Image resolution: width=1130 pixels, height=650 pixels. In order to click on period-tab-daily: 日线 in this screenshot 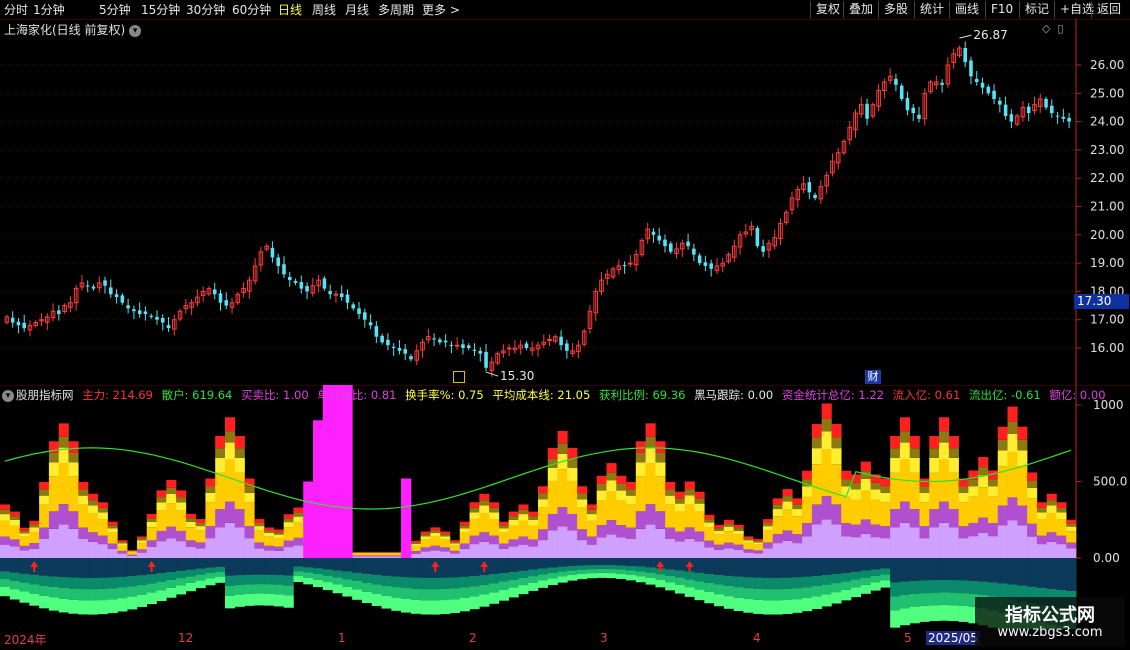, I will do `click(290, 10)`.